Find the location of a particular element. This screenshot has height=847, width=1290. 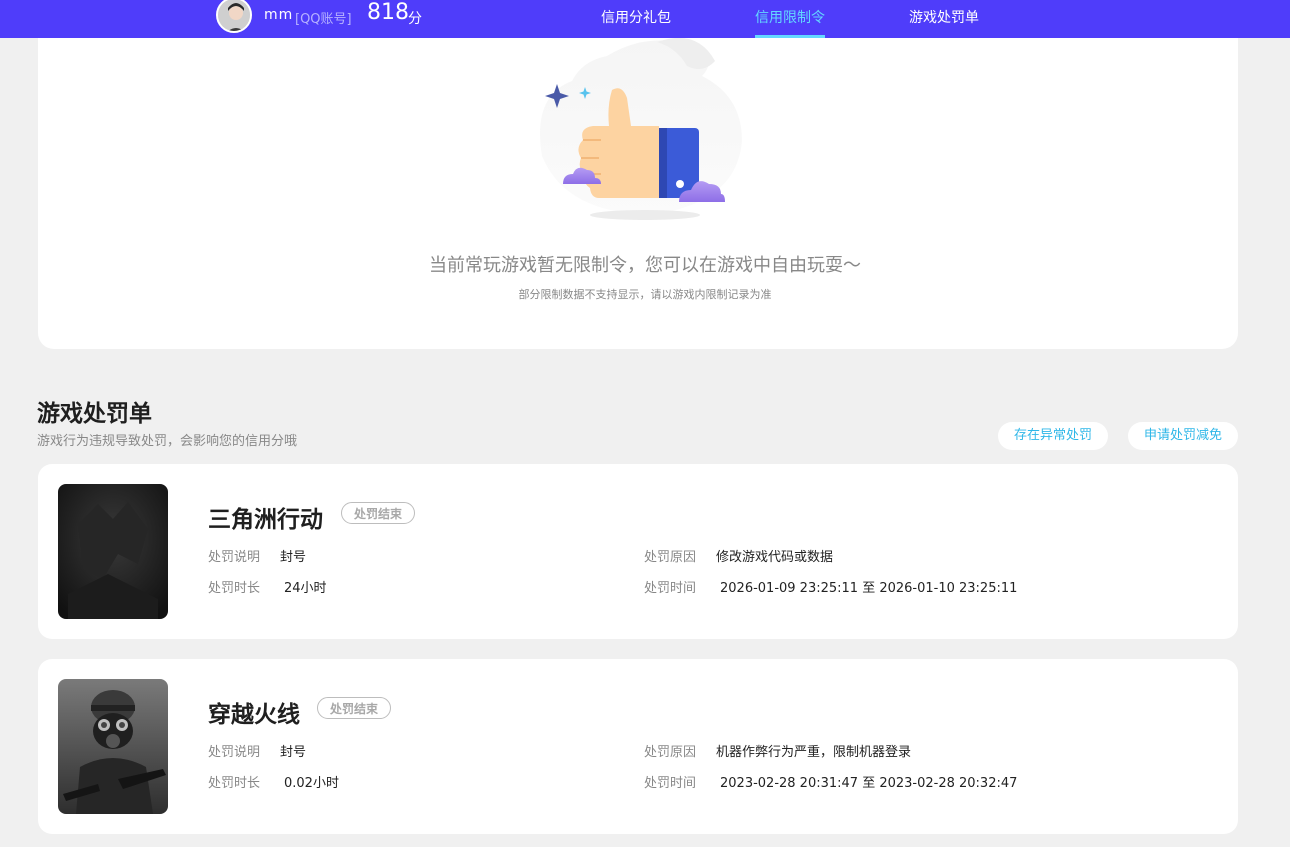

credit-score: 818 is located at coordinates (388, 12).